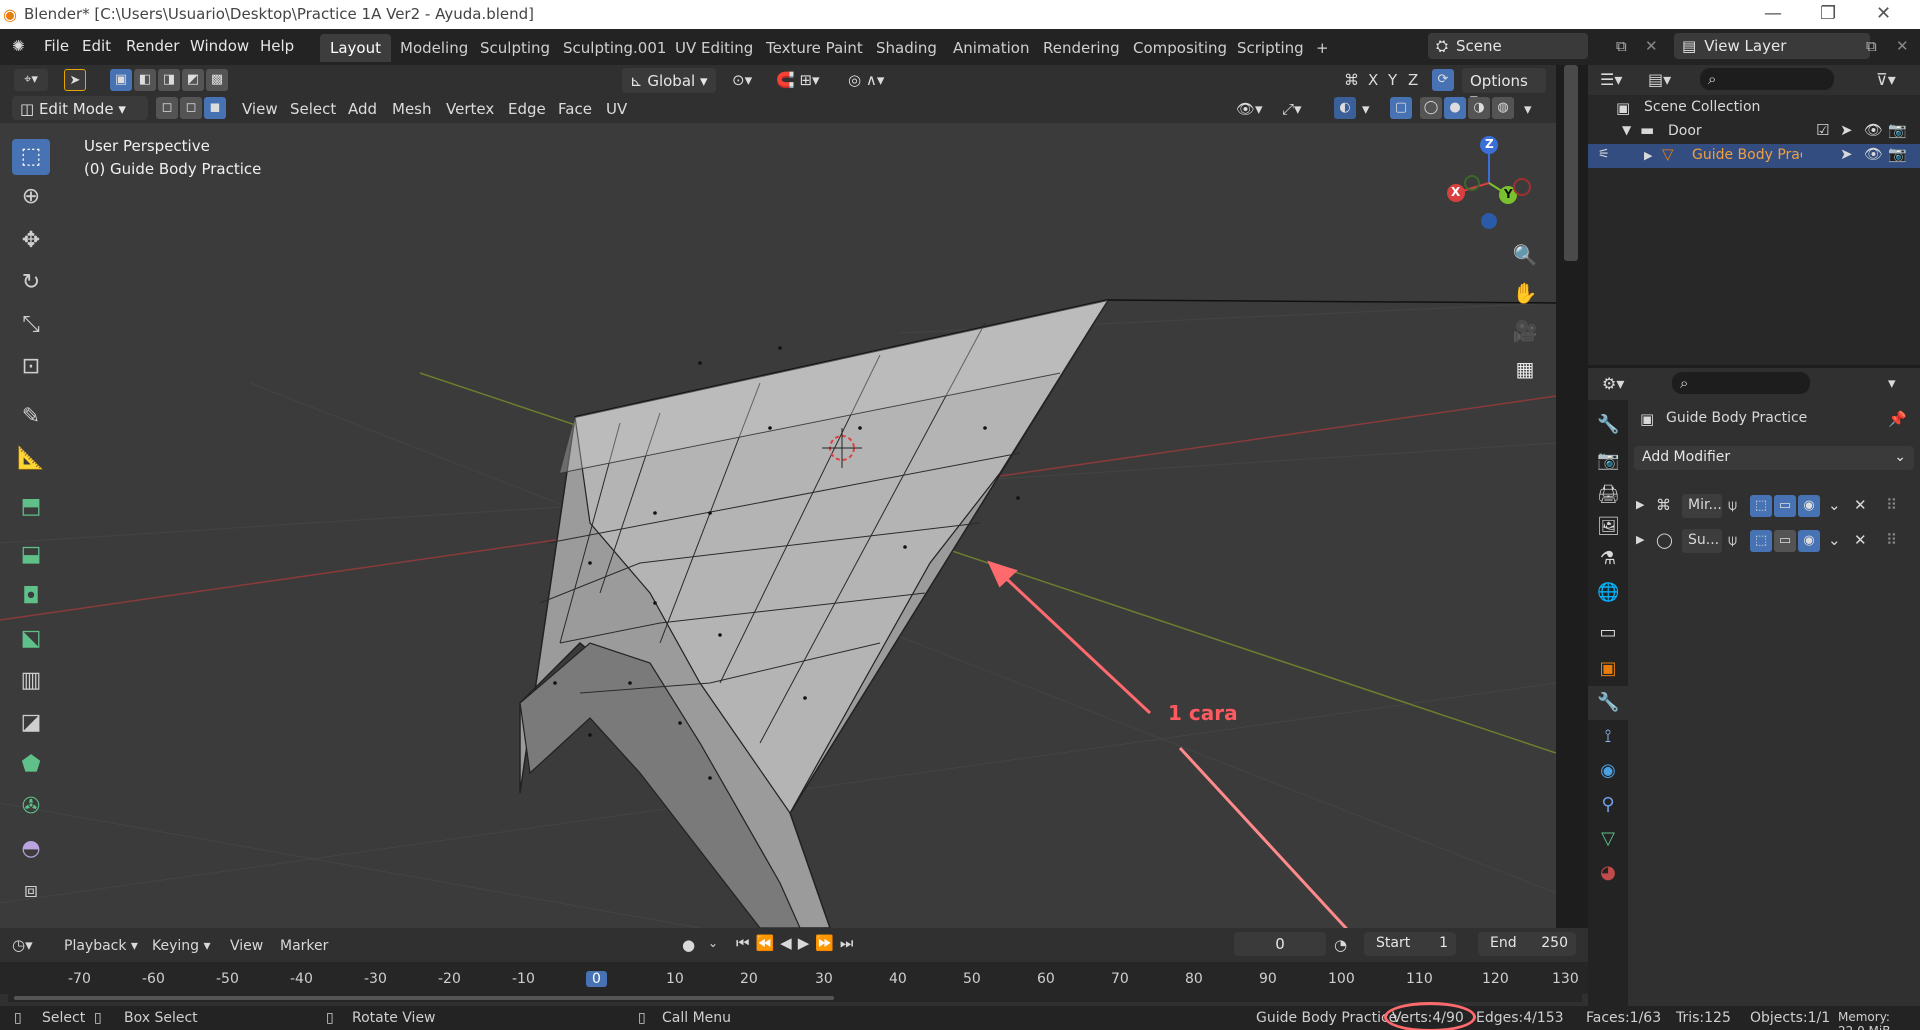  What do you see at coordinates (22, 945) in the screenshot?
I see `timeline-editor-icon: ◷▾` at bounding box center [22, 945].